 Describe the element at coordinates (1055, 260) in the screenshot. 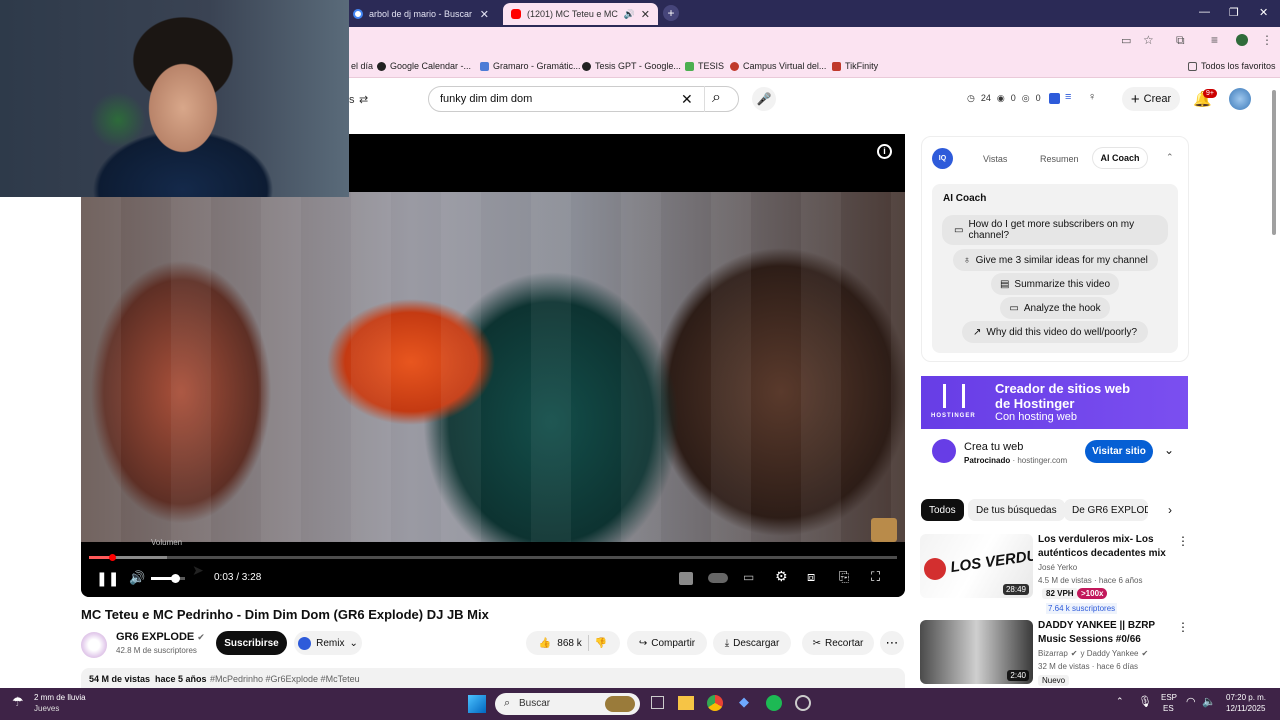

I see `suggestion-ideas: ♁ Give me 3 similar ideas for my channel` at that location.